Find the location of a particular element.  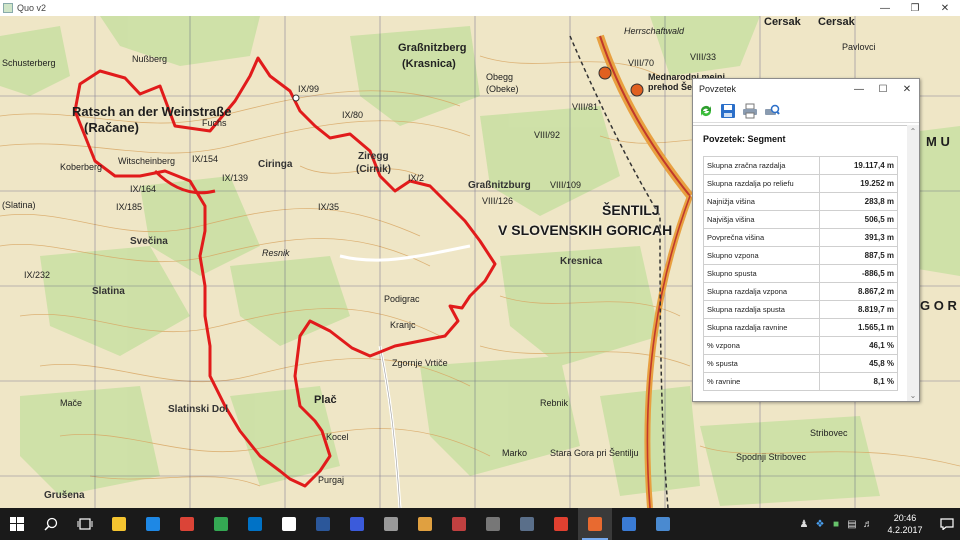

taskbar-app-app-screen is located at coordinates (663, 524).